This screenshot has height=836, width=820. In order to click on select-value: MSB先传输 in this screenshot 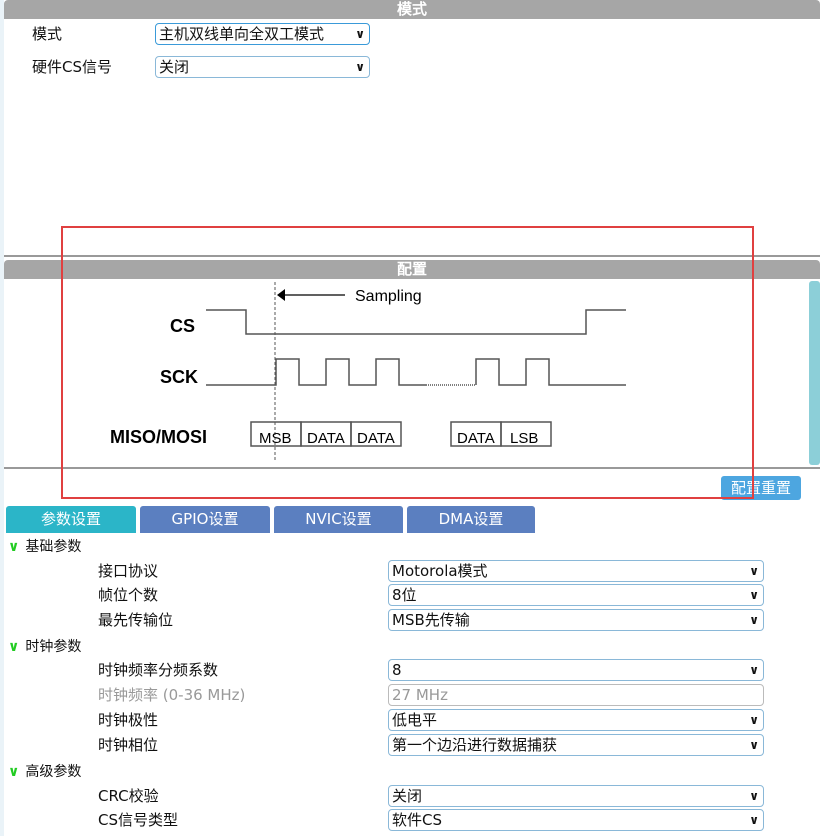, I will do `click(431, 620)`.